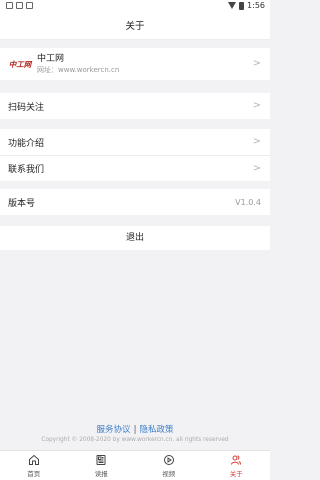 This screenshot has width=320, height=480. I want to click on users-icon, so click(236, 460).